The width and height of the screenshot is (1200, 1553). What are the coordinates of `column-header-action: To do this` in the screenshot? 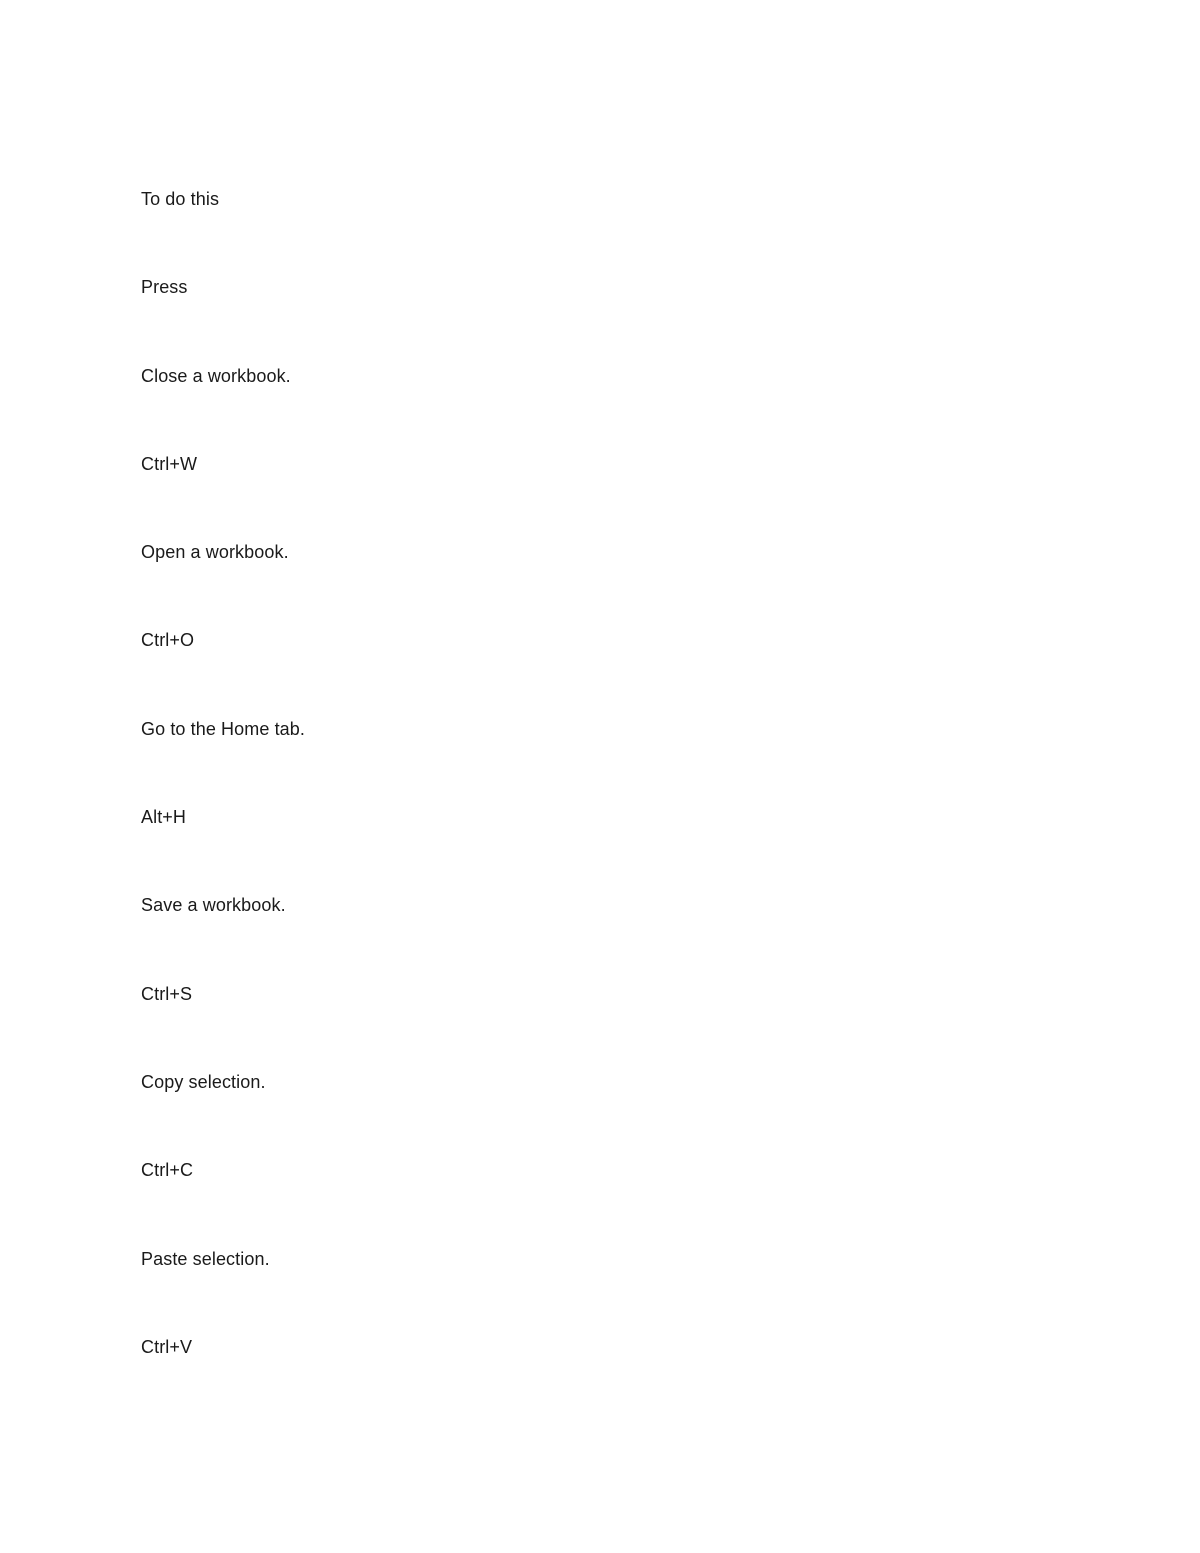 It's located at (180, 199).